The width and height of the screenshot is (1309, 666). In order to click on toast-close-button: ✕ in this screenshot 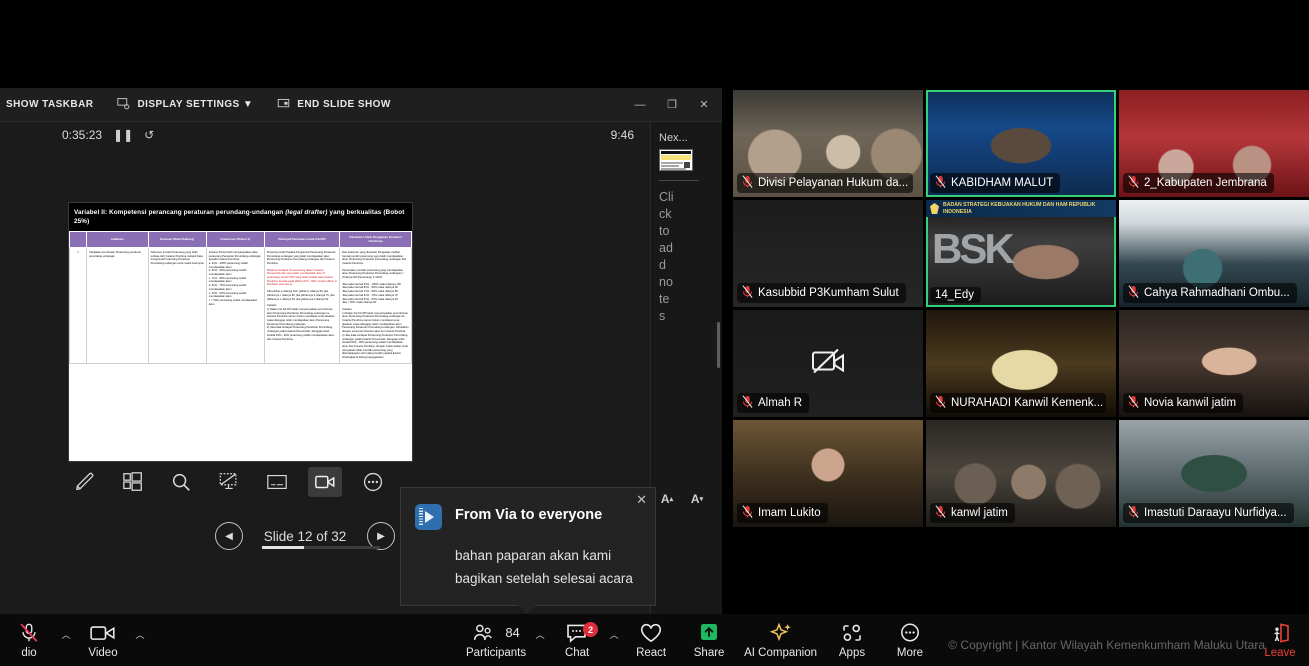, I will do `click(641, 499)`.